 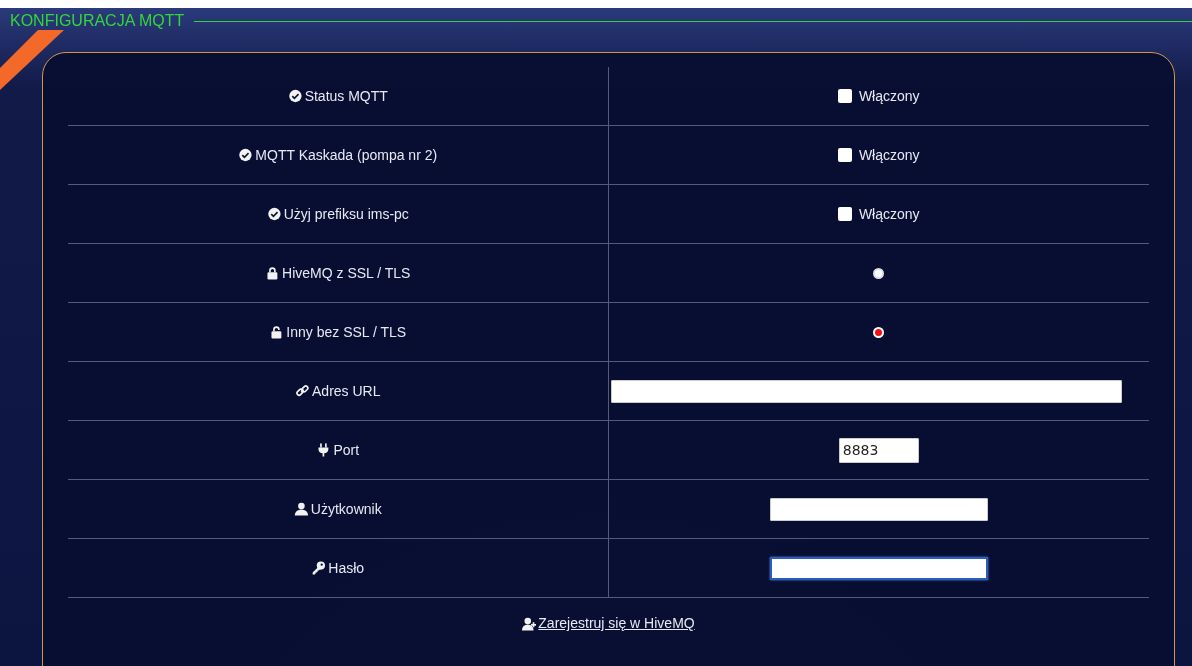 What do you see at coordinates (878, 568) in the screenshot?
I see `input-field` at bounding box center [878, 568].